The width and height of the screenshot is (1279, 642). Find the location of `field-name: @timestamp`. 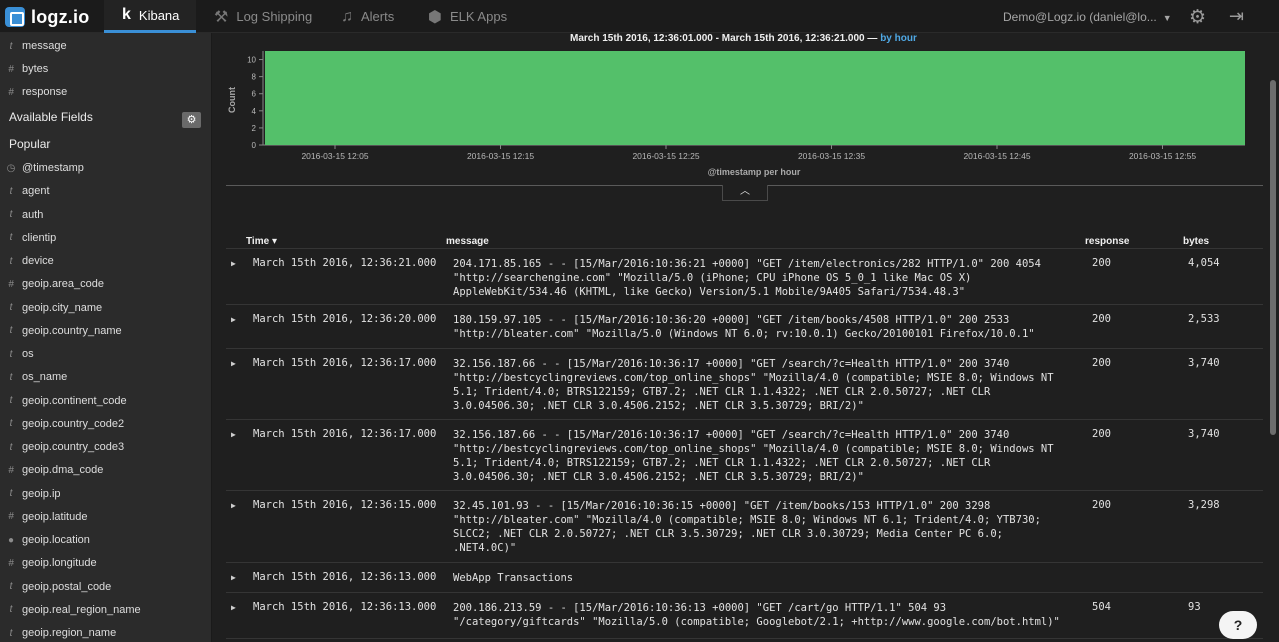

field-name: @timestamp is located at coordinates (53, 168).